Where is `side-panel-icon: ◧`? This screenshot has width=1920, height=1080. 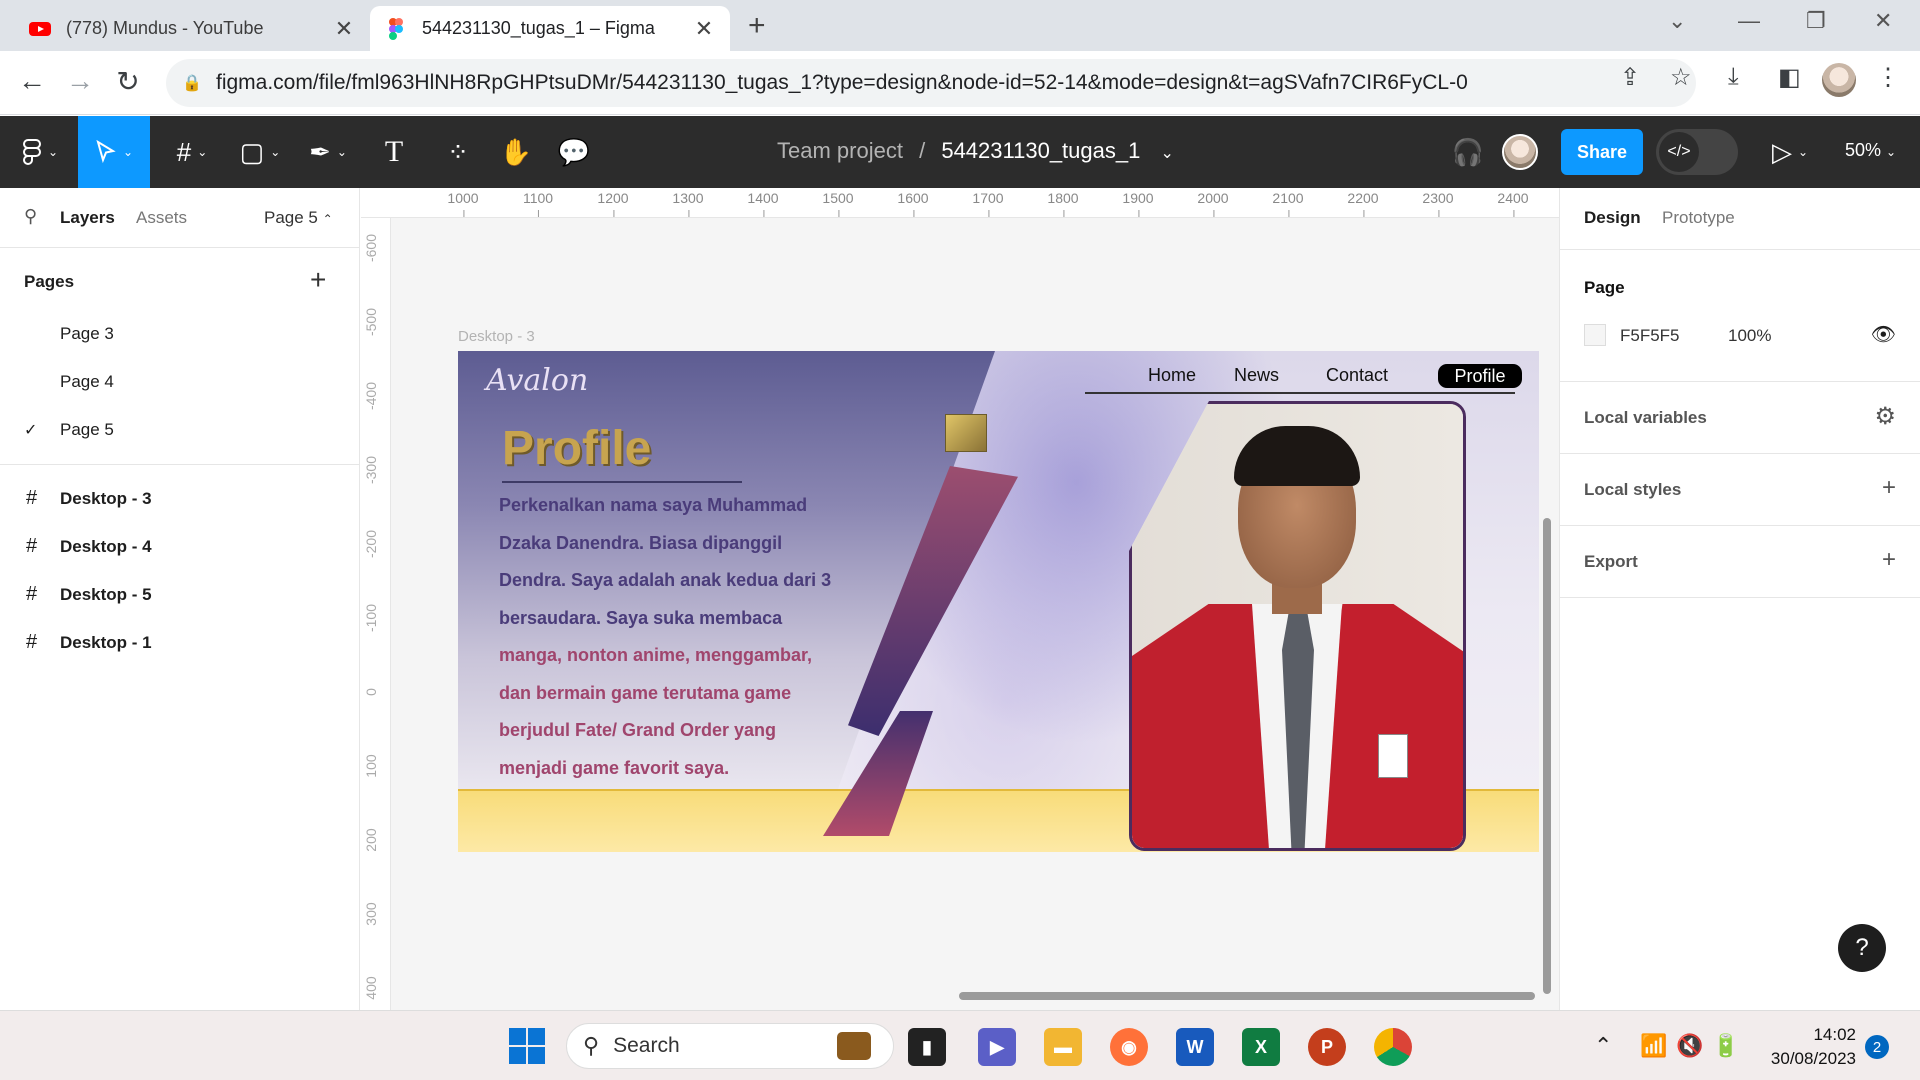
side-panel-icon: ◧ is located at coordinates (1789, 77).